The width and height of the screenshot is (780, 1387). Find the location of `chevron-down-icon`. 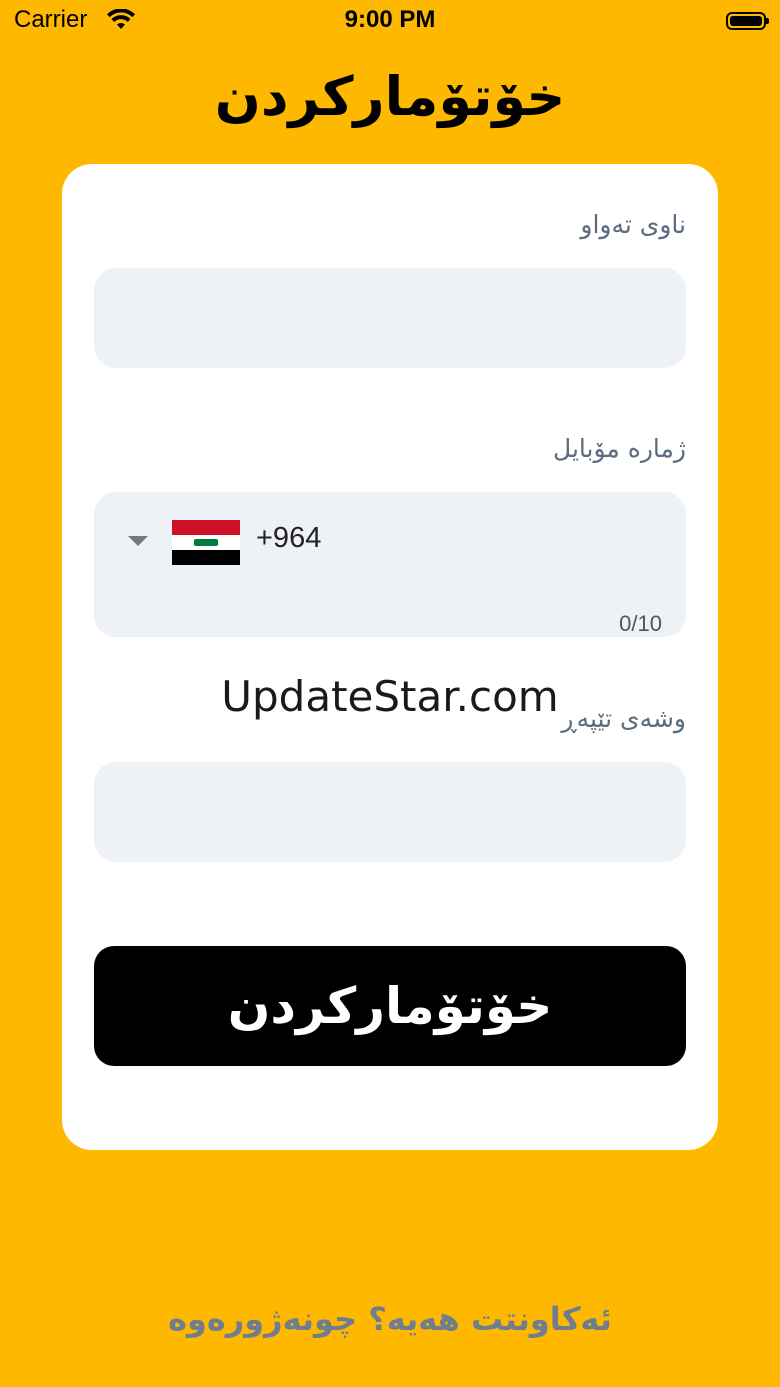

chevron-down-icon is located at coordinates (138, 541).